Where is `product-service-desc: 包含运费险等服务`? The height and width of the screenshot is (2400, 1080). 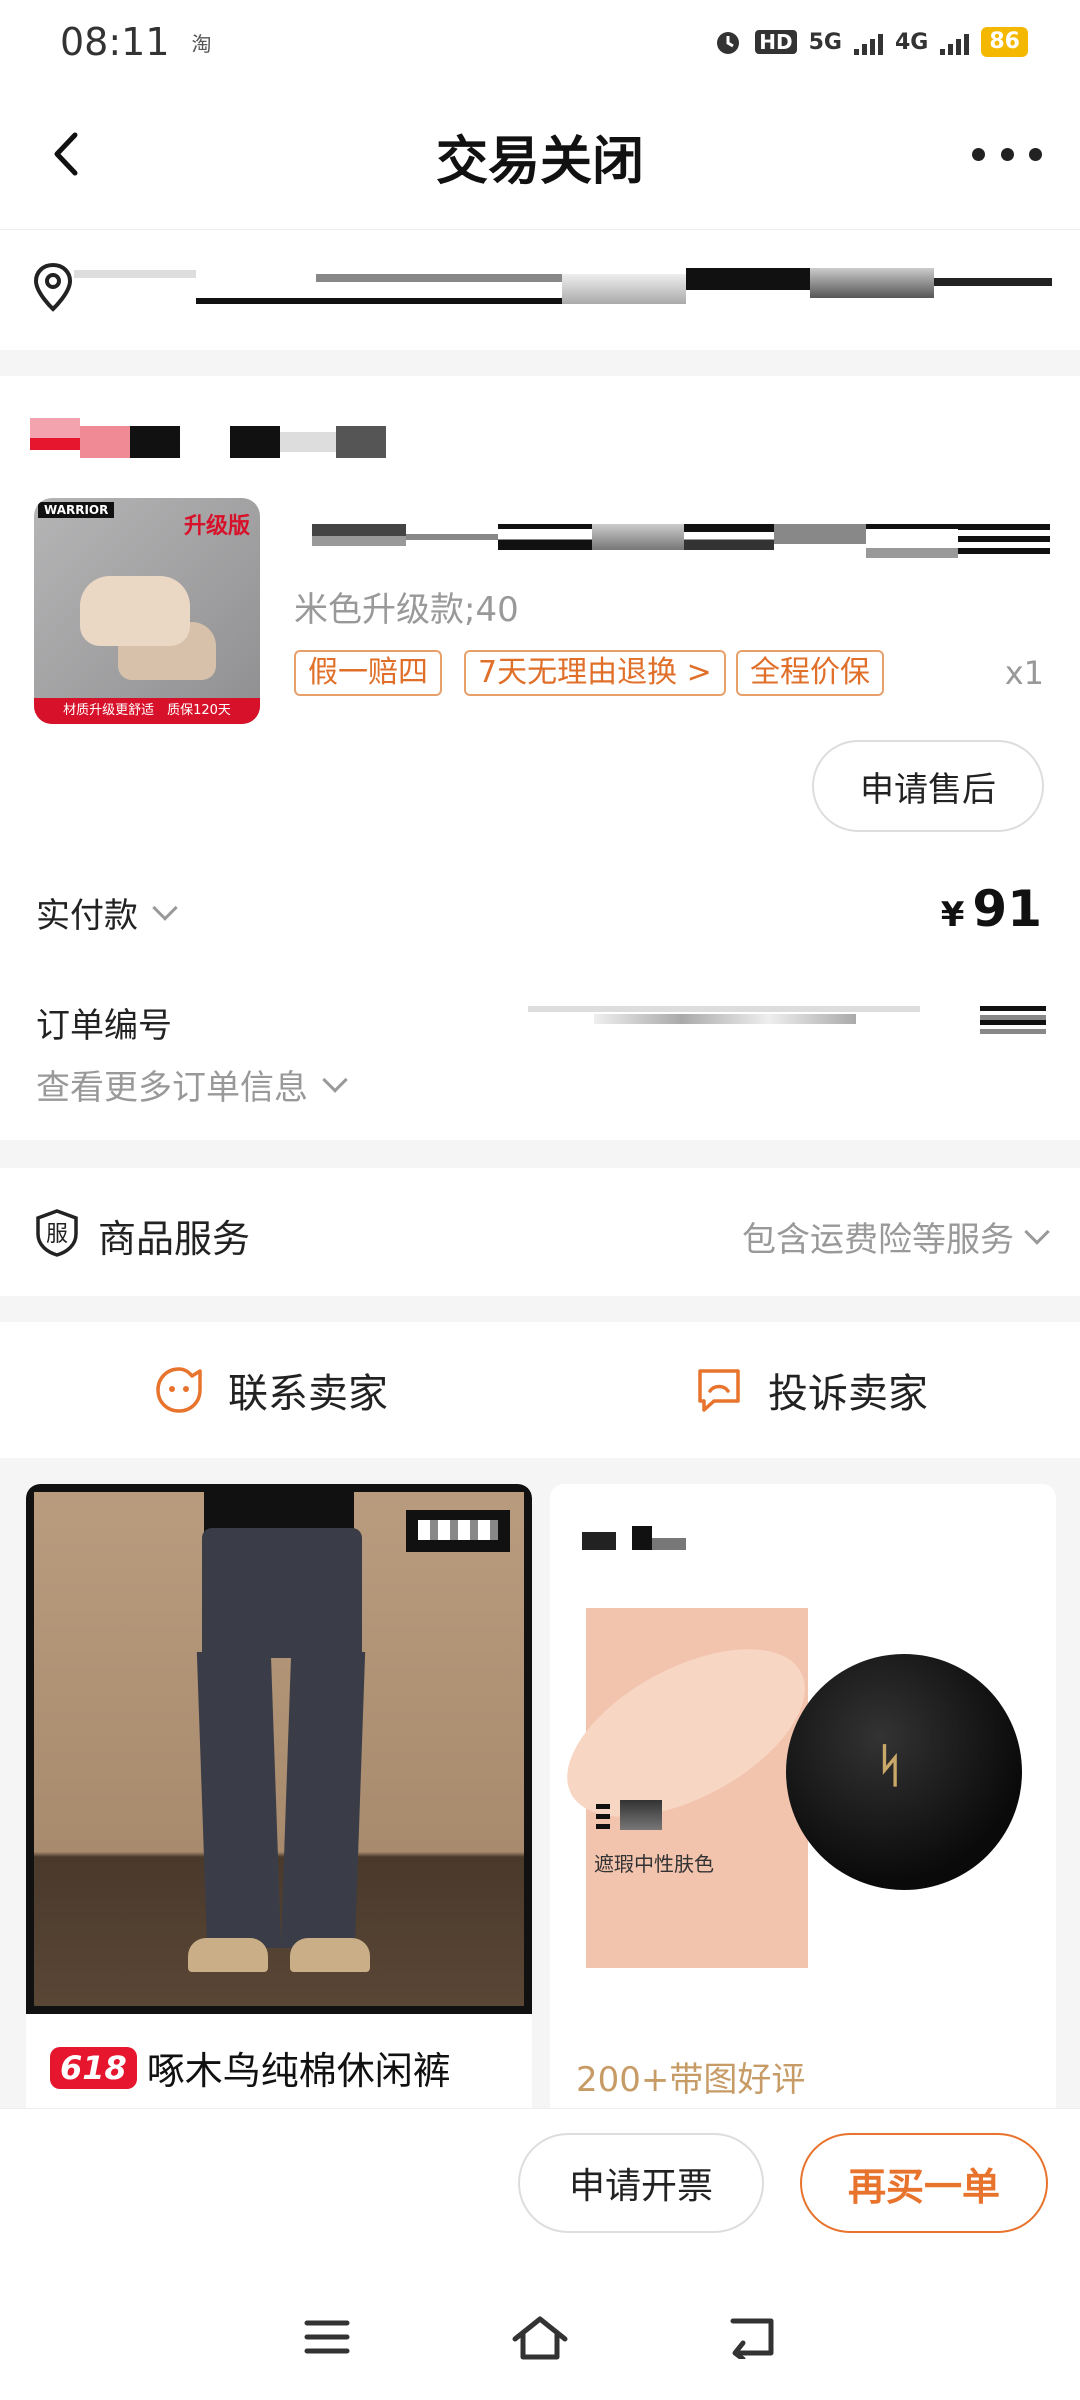
product-service-desc: 包含运费险等服务 is located at coordinates (896, 1236).